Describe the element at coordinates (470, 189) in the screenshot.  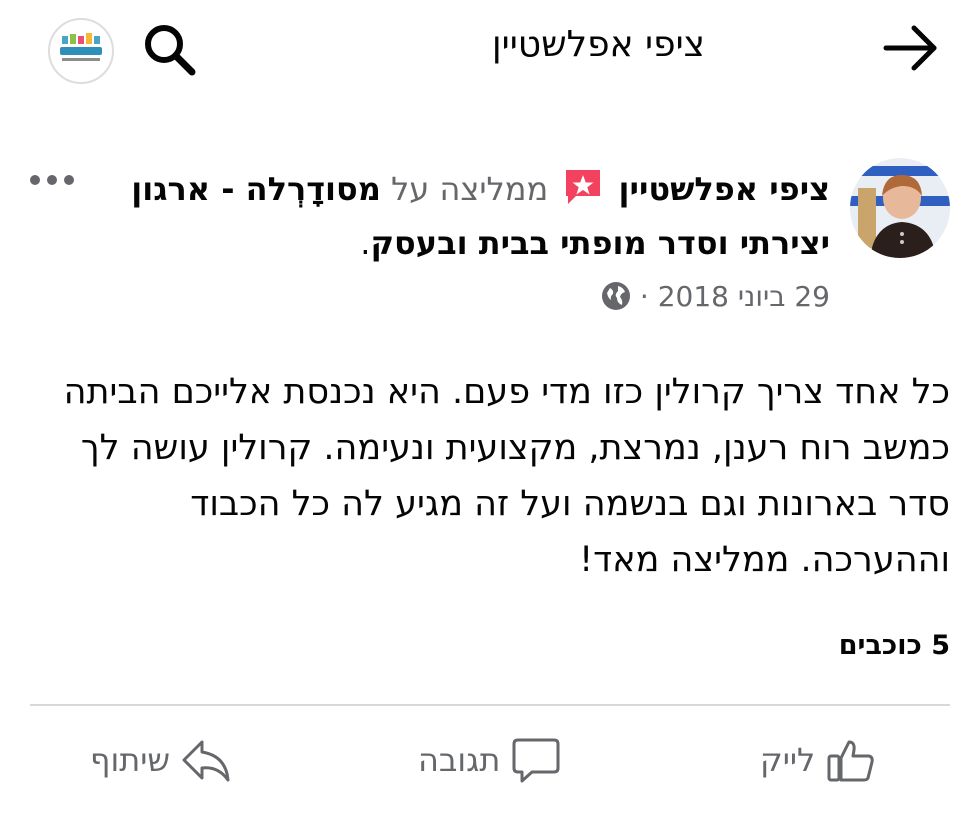
I see `recommends-text: ממליצה על` at that location.